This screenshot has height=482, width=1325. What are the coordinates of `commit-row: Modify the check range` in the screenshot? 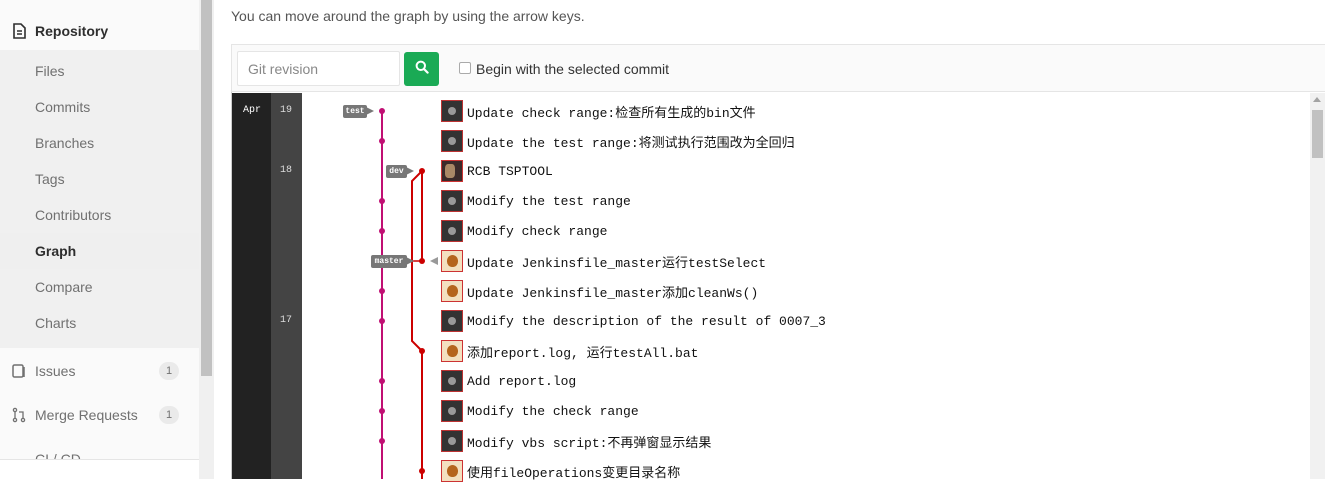 It's located at (540, 411).